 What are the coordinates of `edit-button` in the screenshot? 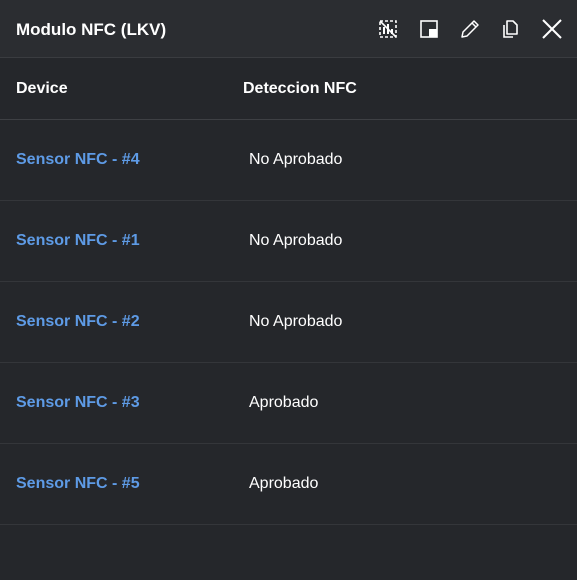 It's located at (470, 29).